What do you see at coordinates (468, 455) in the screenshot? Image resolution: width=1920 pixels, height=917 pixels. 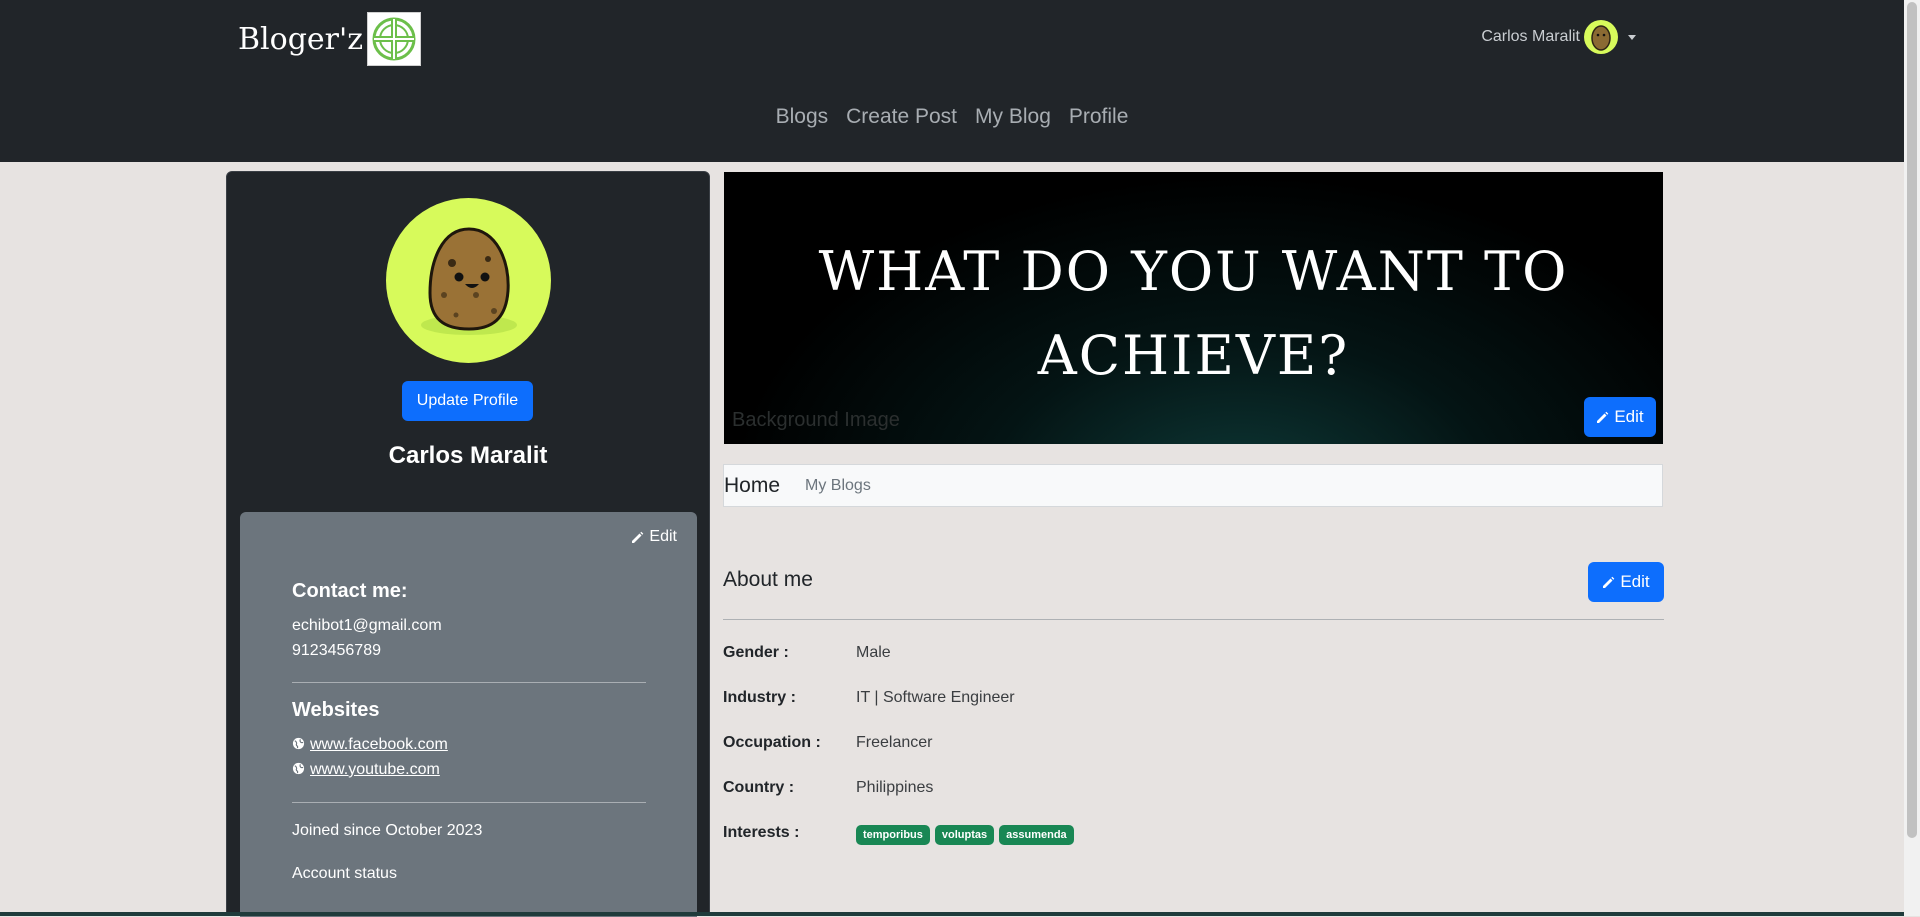 I see `profile-name: Carlos Maralit` at bounding box center [468, 455].